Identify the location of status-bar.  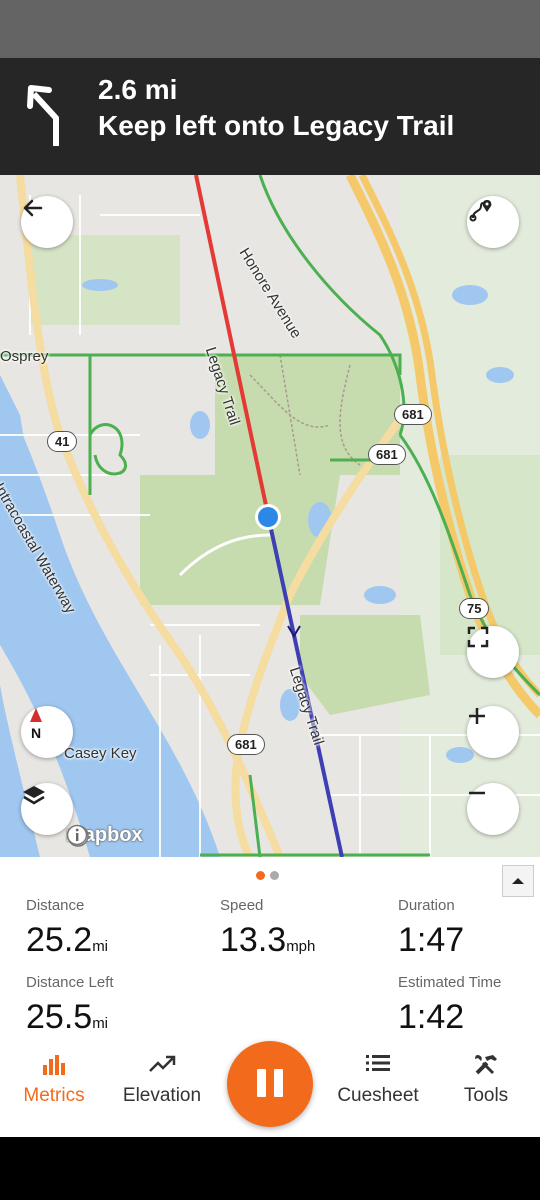
(270, 29).